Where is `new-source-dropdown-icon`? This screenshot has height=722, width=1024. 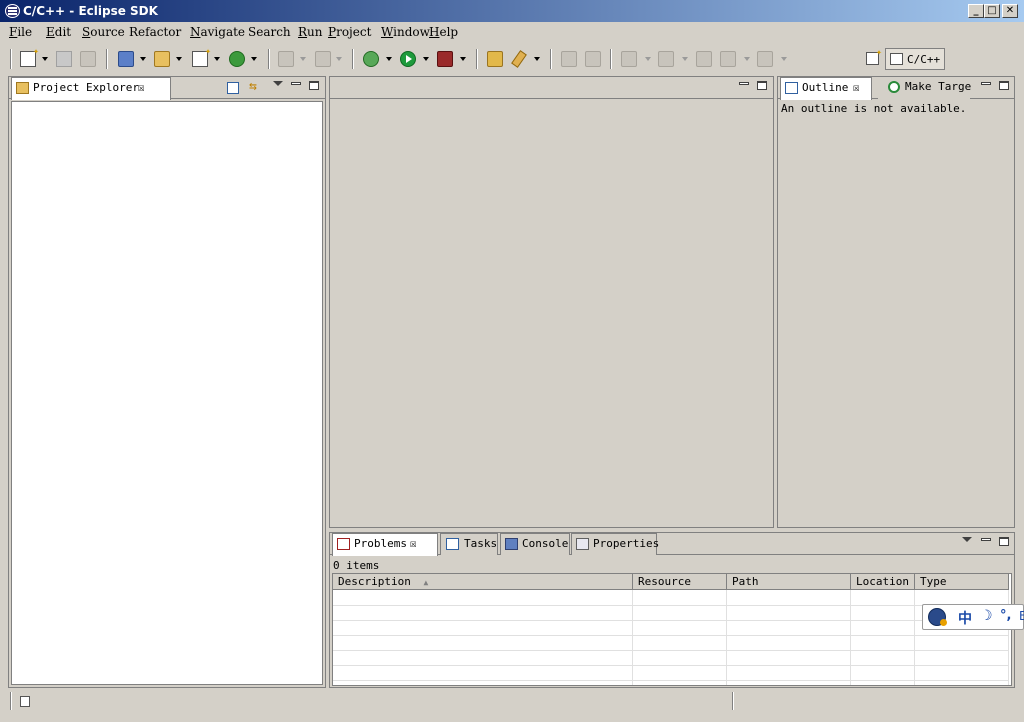 new-source-dropdown-icon is located at coordinates (217, 59).